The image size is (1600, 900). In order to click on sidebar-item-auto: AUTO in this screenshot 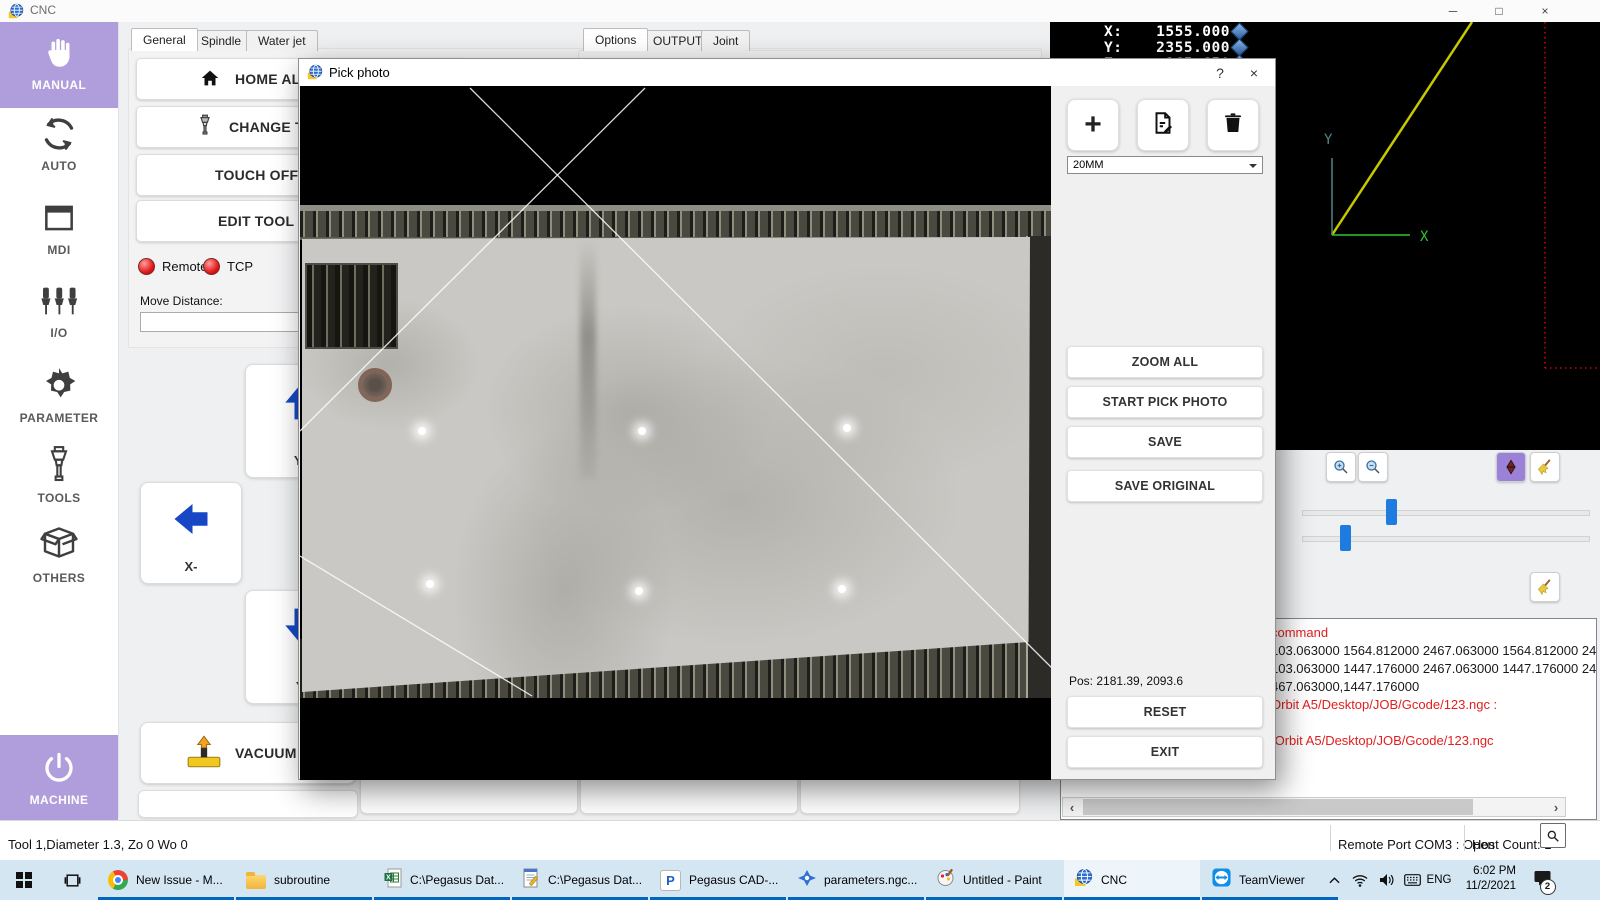, I will do `click(59, 144)`.